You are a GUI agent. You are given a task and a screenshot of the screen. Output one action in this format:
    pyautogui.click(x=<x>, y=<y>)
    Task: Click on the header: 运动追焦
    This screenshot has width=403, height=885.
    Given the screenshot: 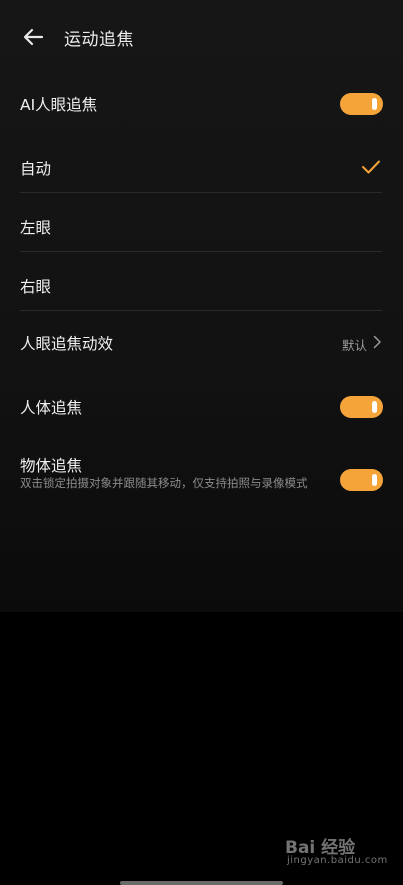 What is the action you would take?
    pyautogui.click(x=201, y=37)
    